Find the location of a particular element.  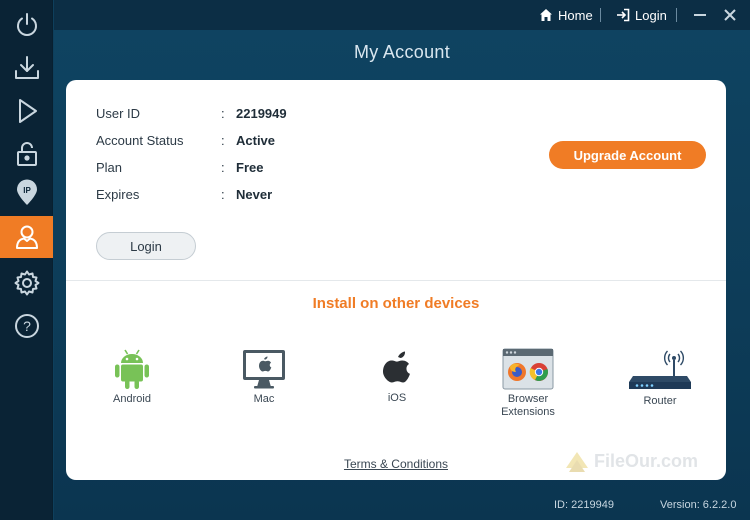

watermark-logo-icon is located at coordinates (577, 462).